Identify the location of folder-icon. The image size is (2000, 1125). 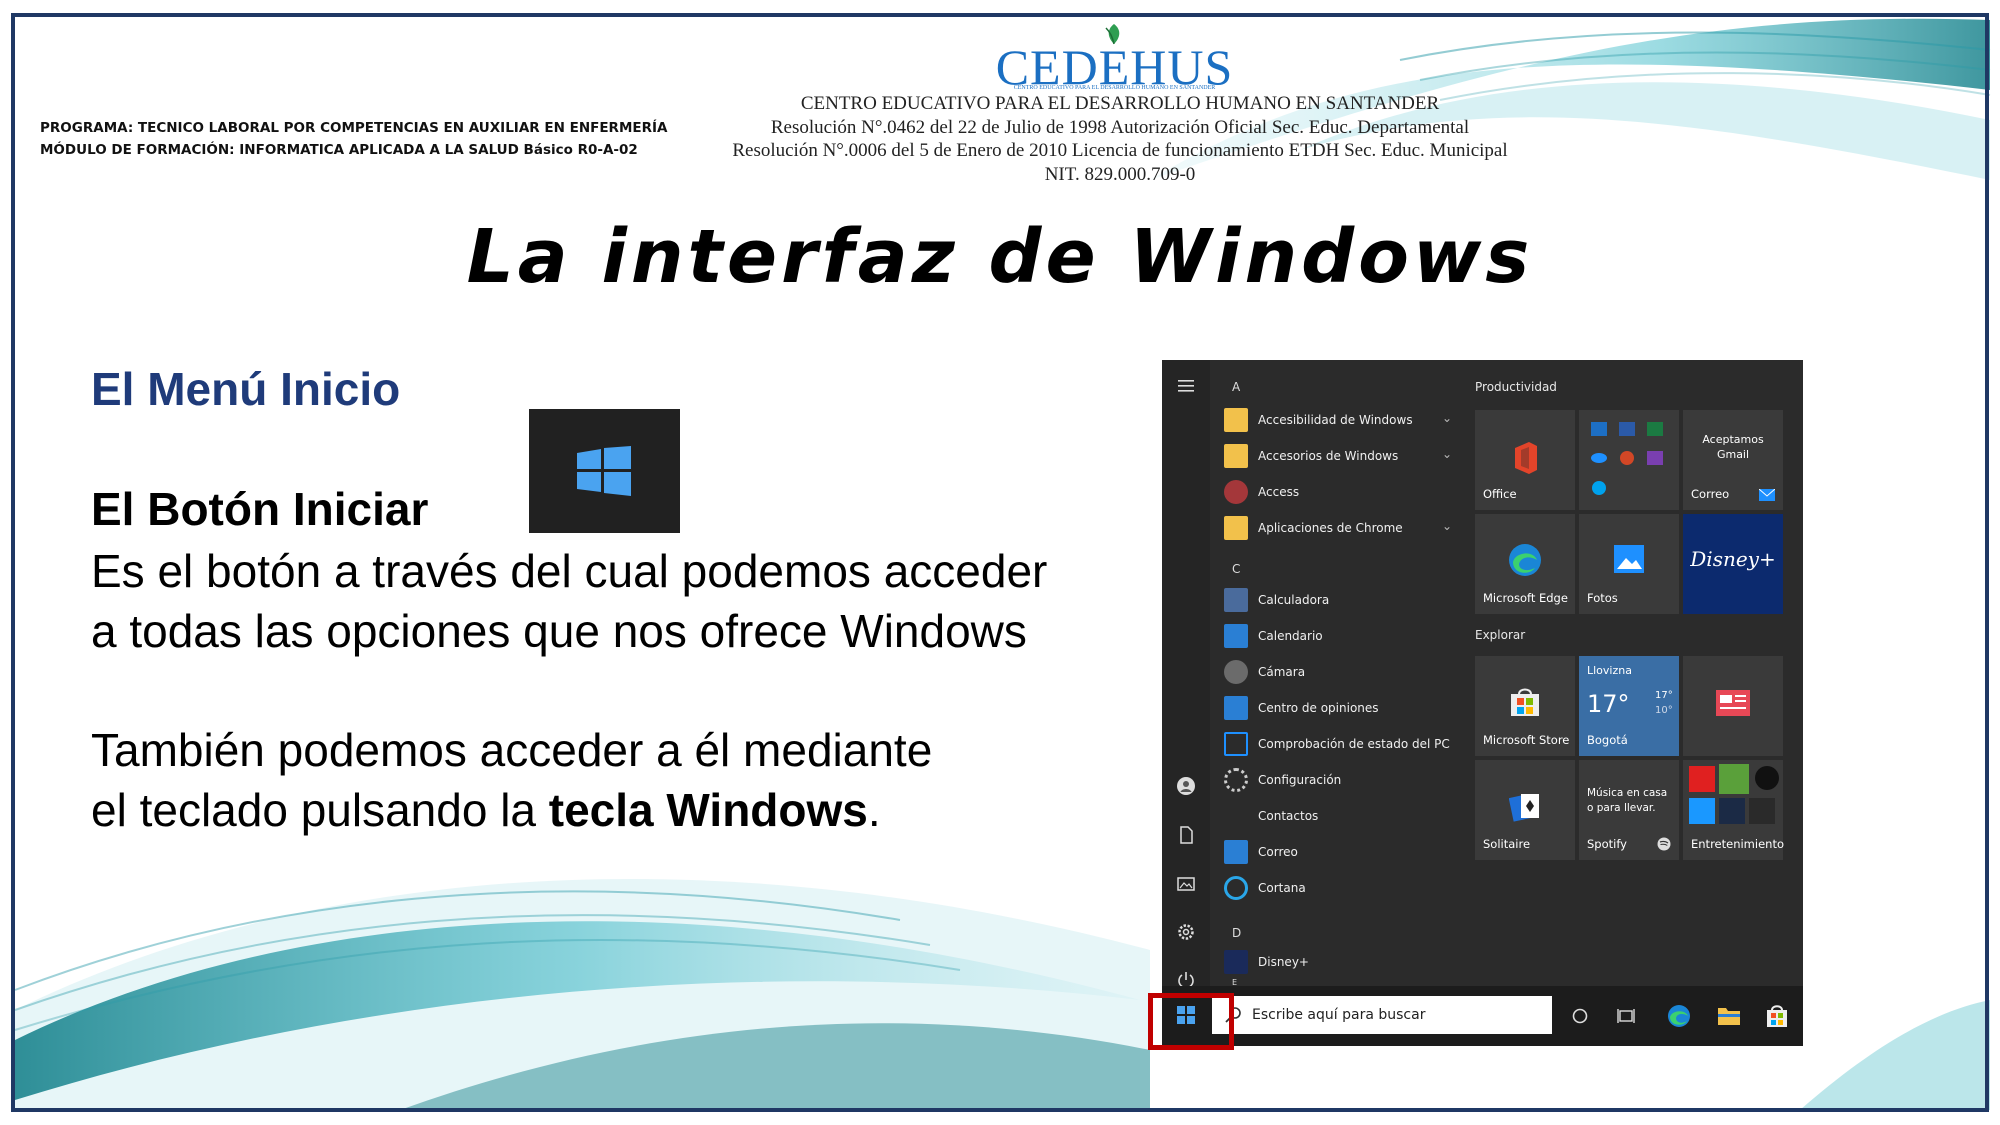
(1236, 420).